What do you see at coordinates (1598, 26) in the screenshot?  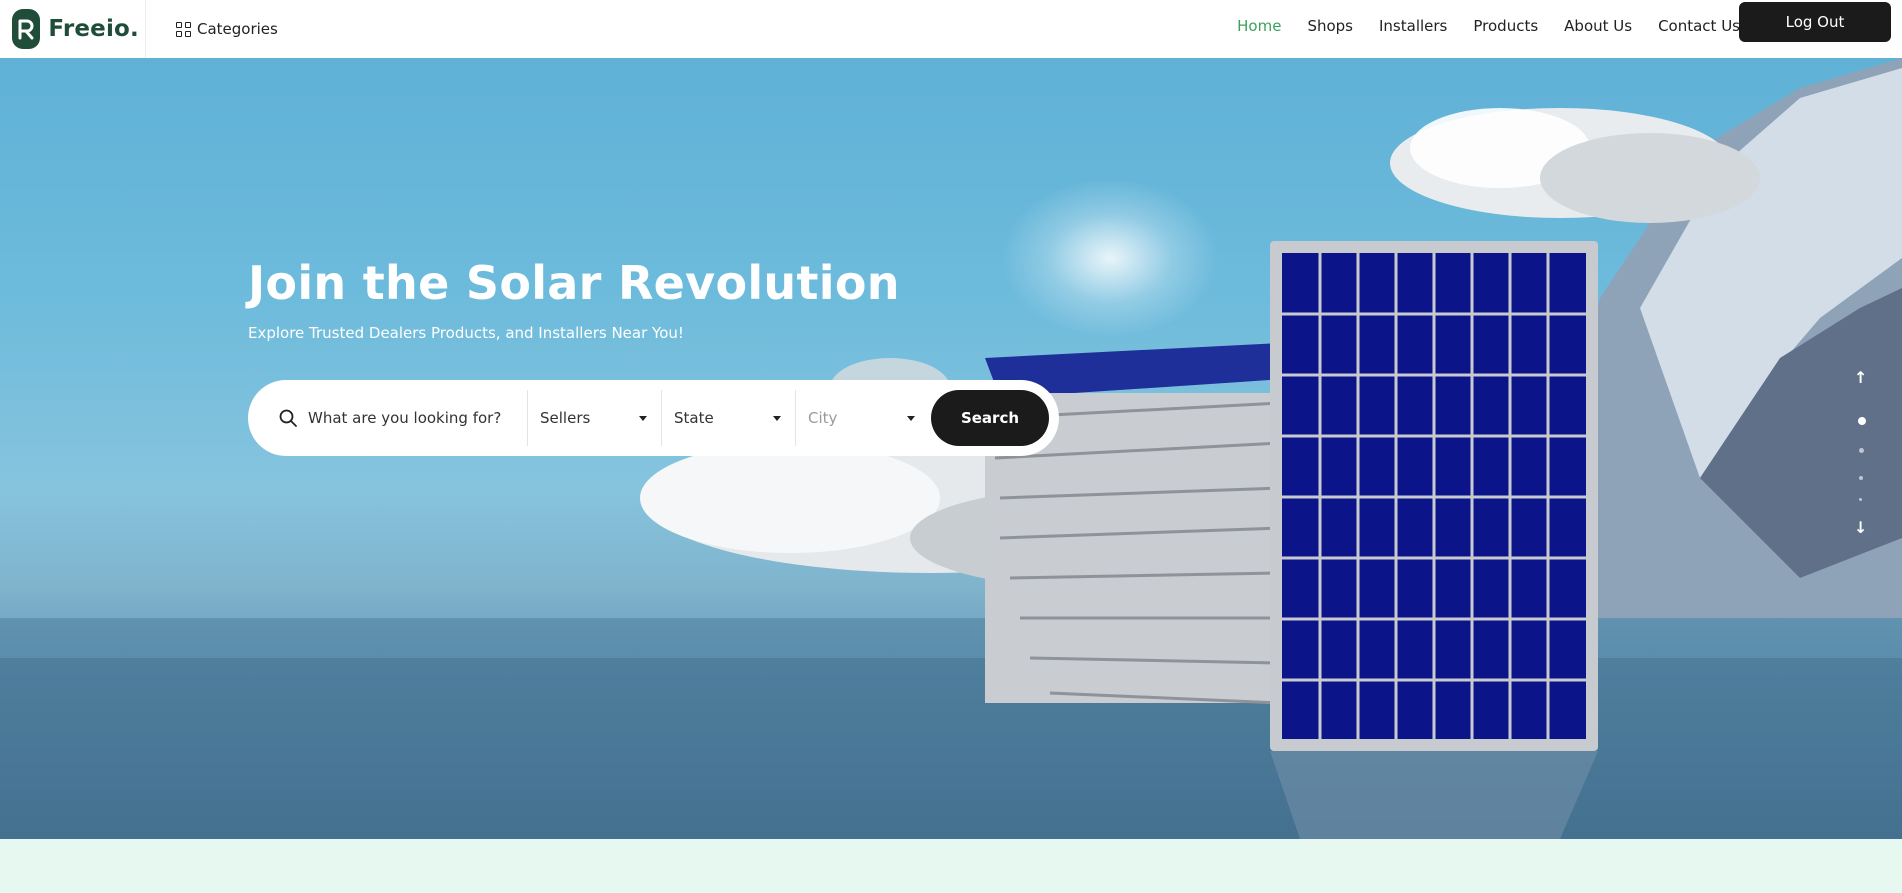 I see `nav-about-us: About Us` at bounding box center [1598, 26].